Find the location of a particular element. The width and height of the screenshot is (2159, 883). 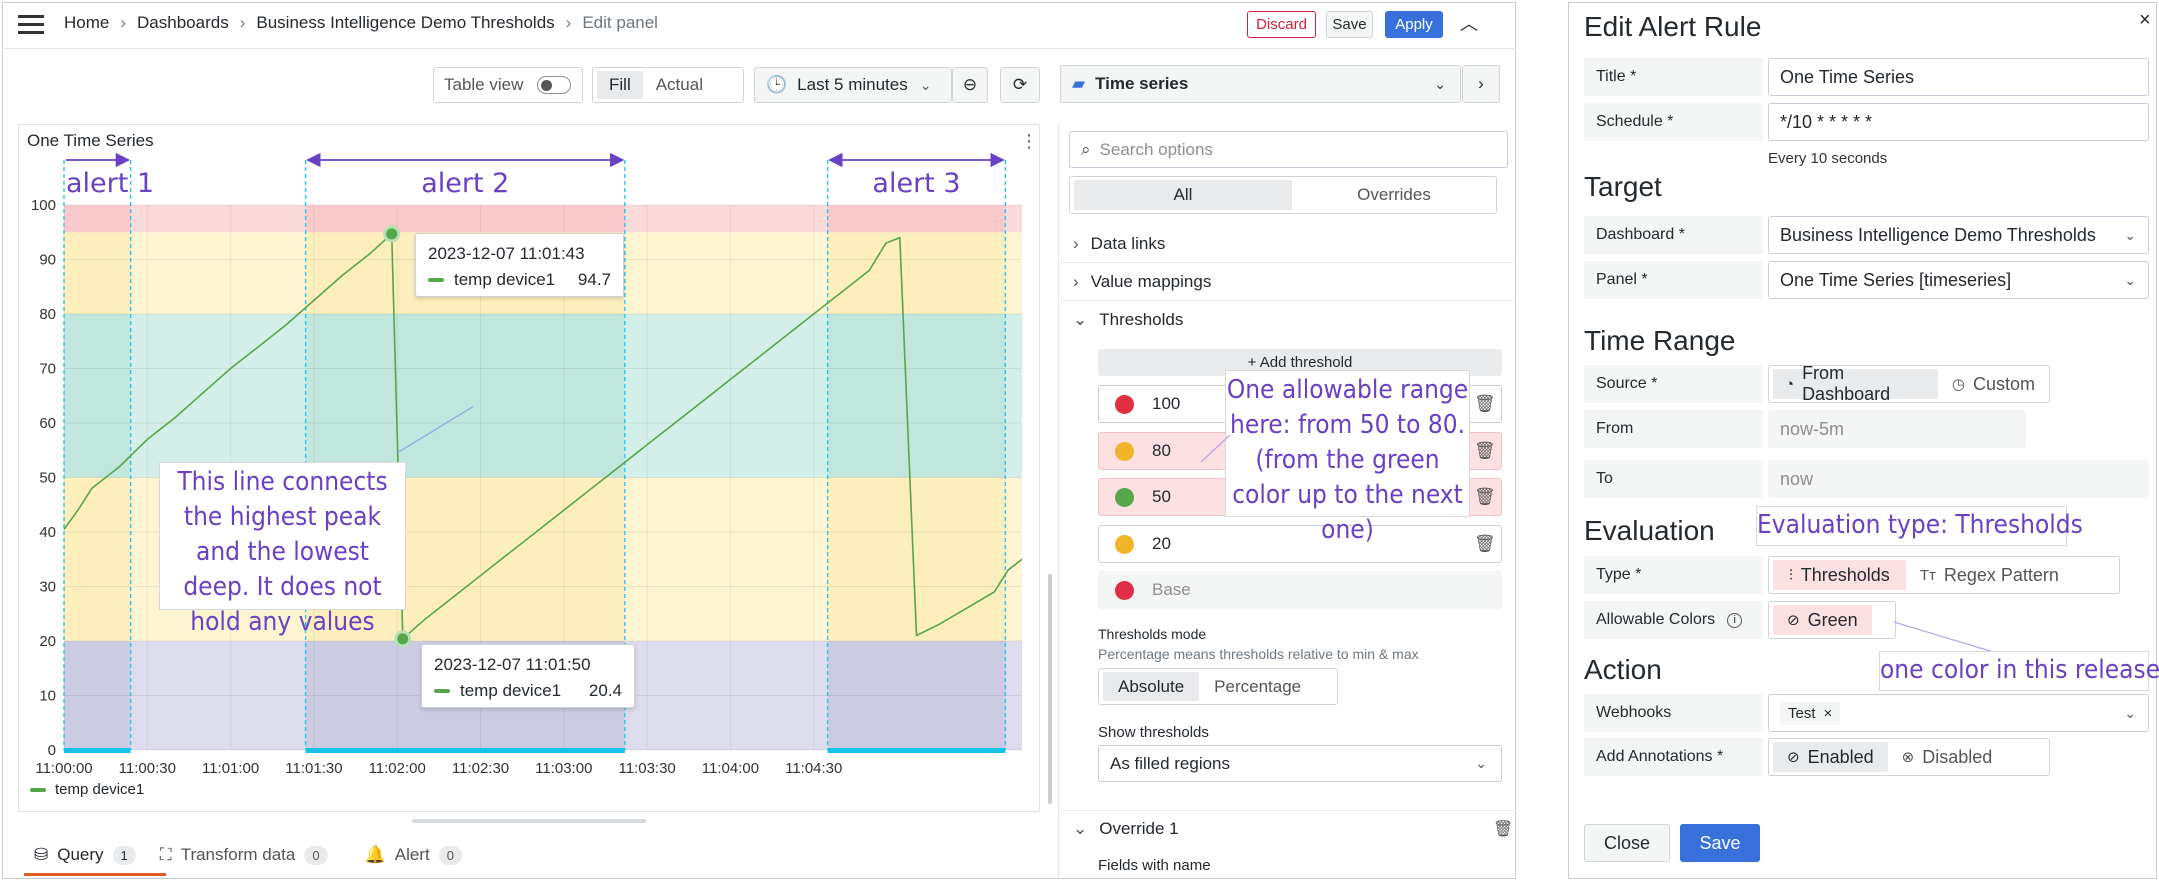

y-tick-label: 40 is located at coordinates (47, 532).